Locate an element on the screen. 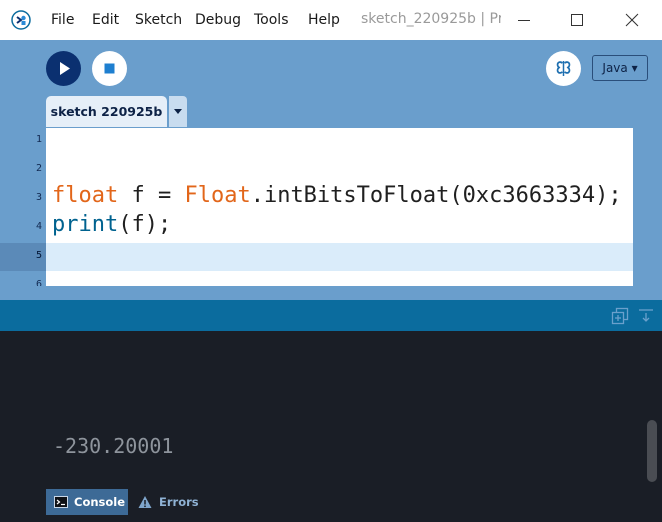  line-number: 1 is located at coordinates (38, 139).